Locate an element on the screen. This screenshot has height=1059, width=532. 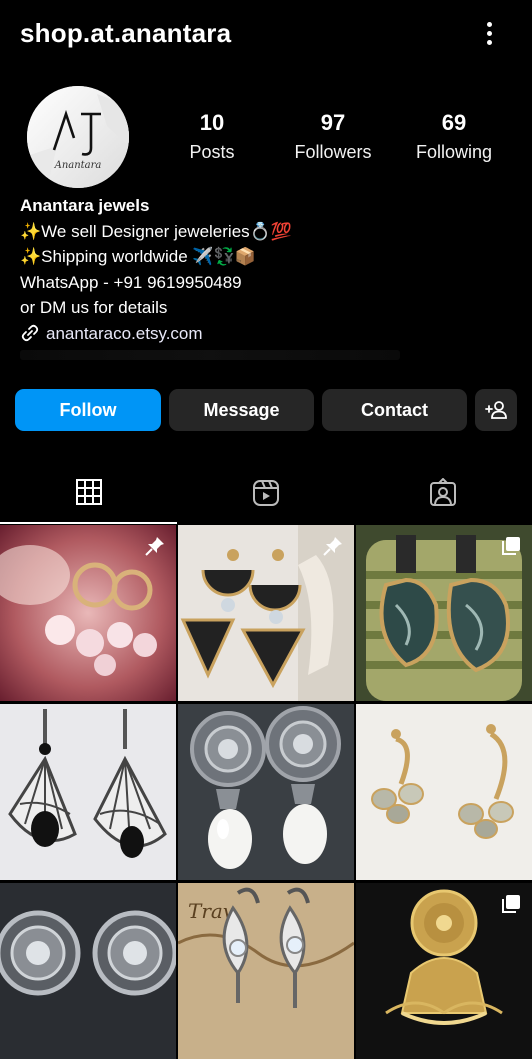
avatar-caption: Anantara is located at coordinates (78, 165).